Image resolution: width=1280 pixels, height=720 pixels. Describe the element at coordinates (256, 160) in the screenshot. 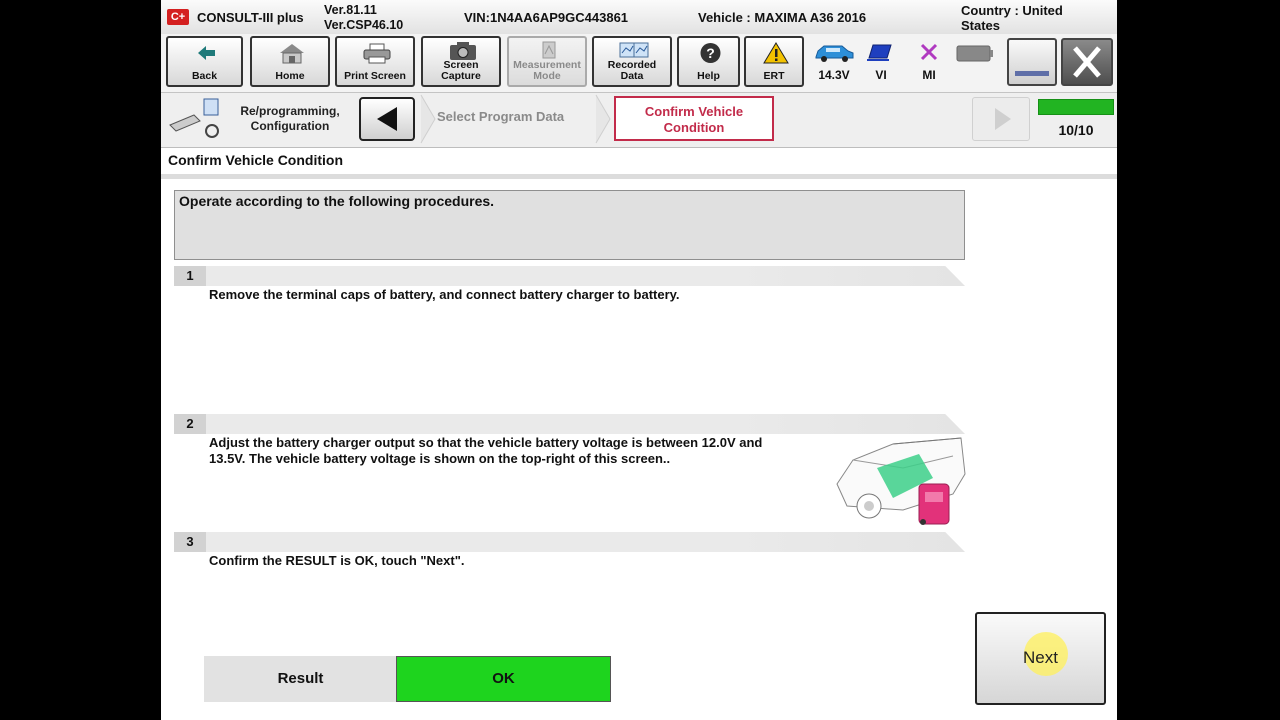

I see `page-title: Confirm Vehicle Condition` at that location.